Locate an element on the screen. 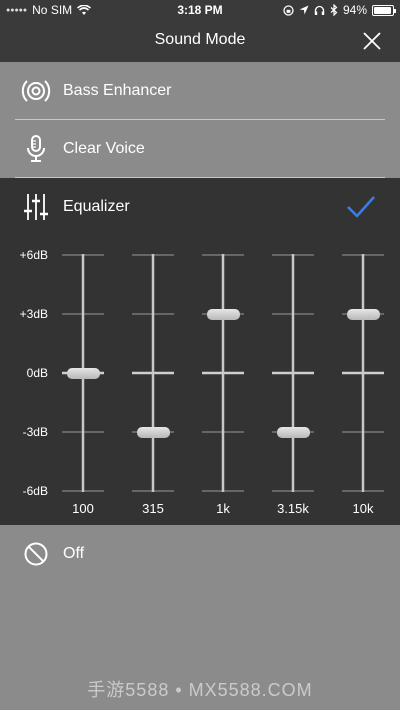  db-tick-label: 0dB is located at coordinates (37, 373).